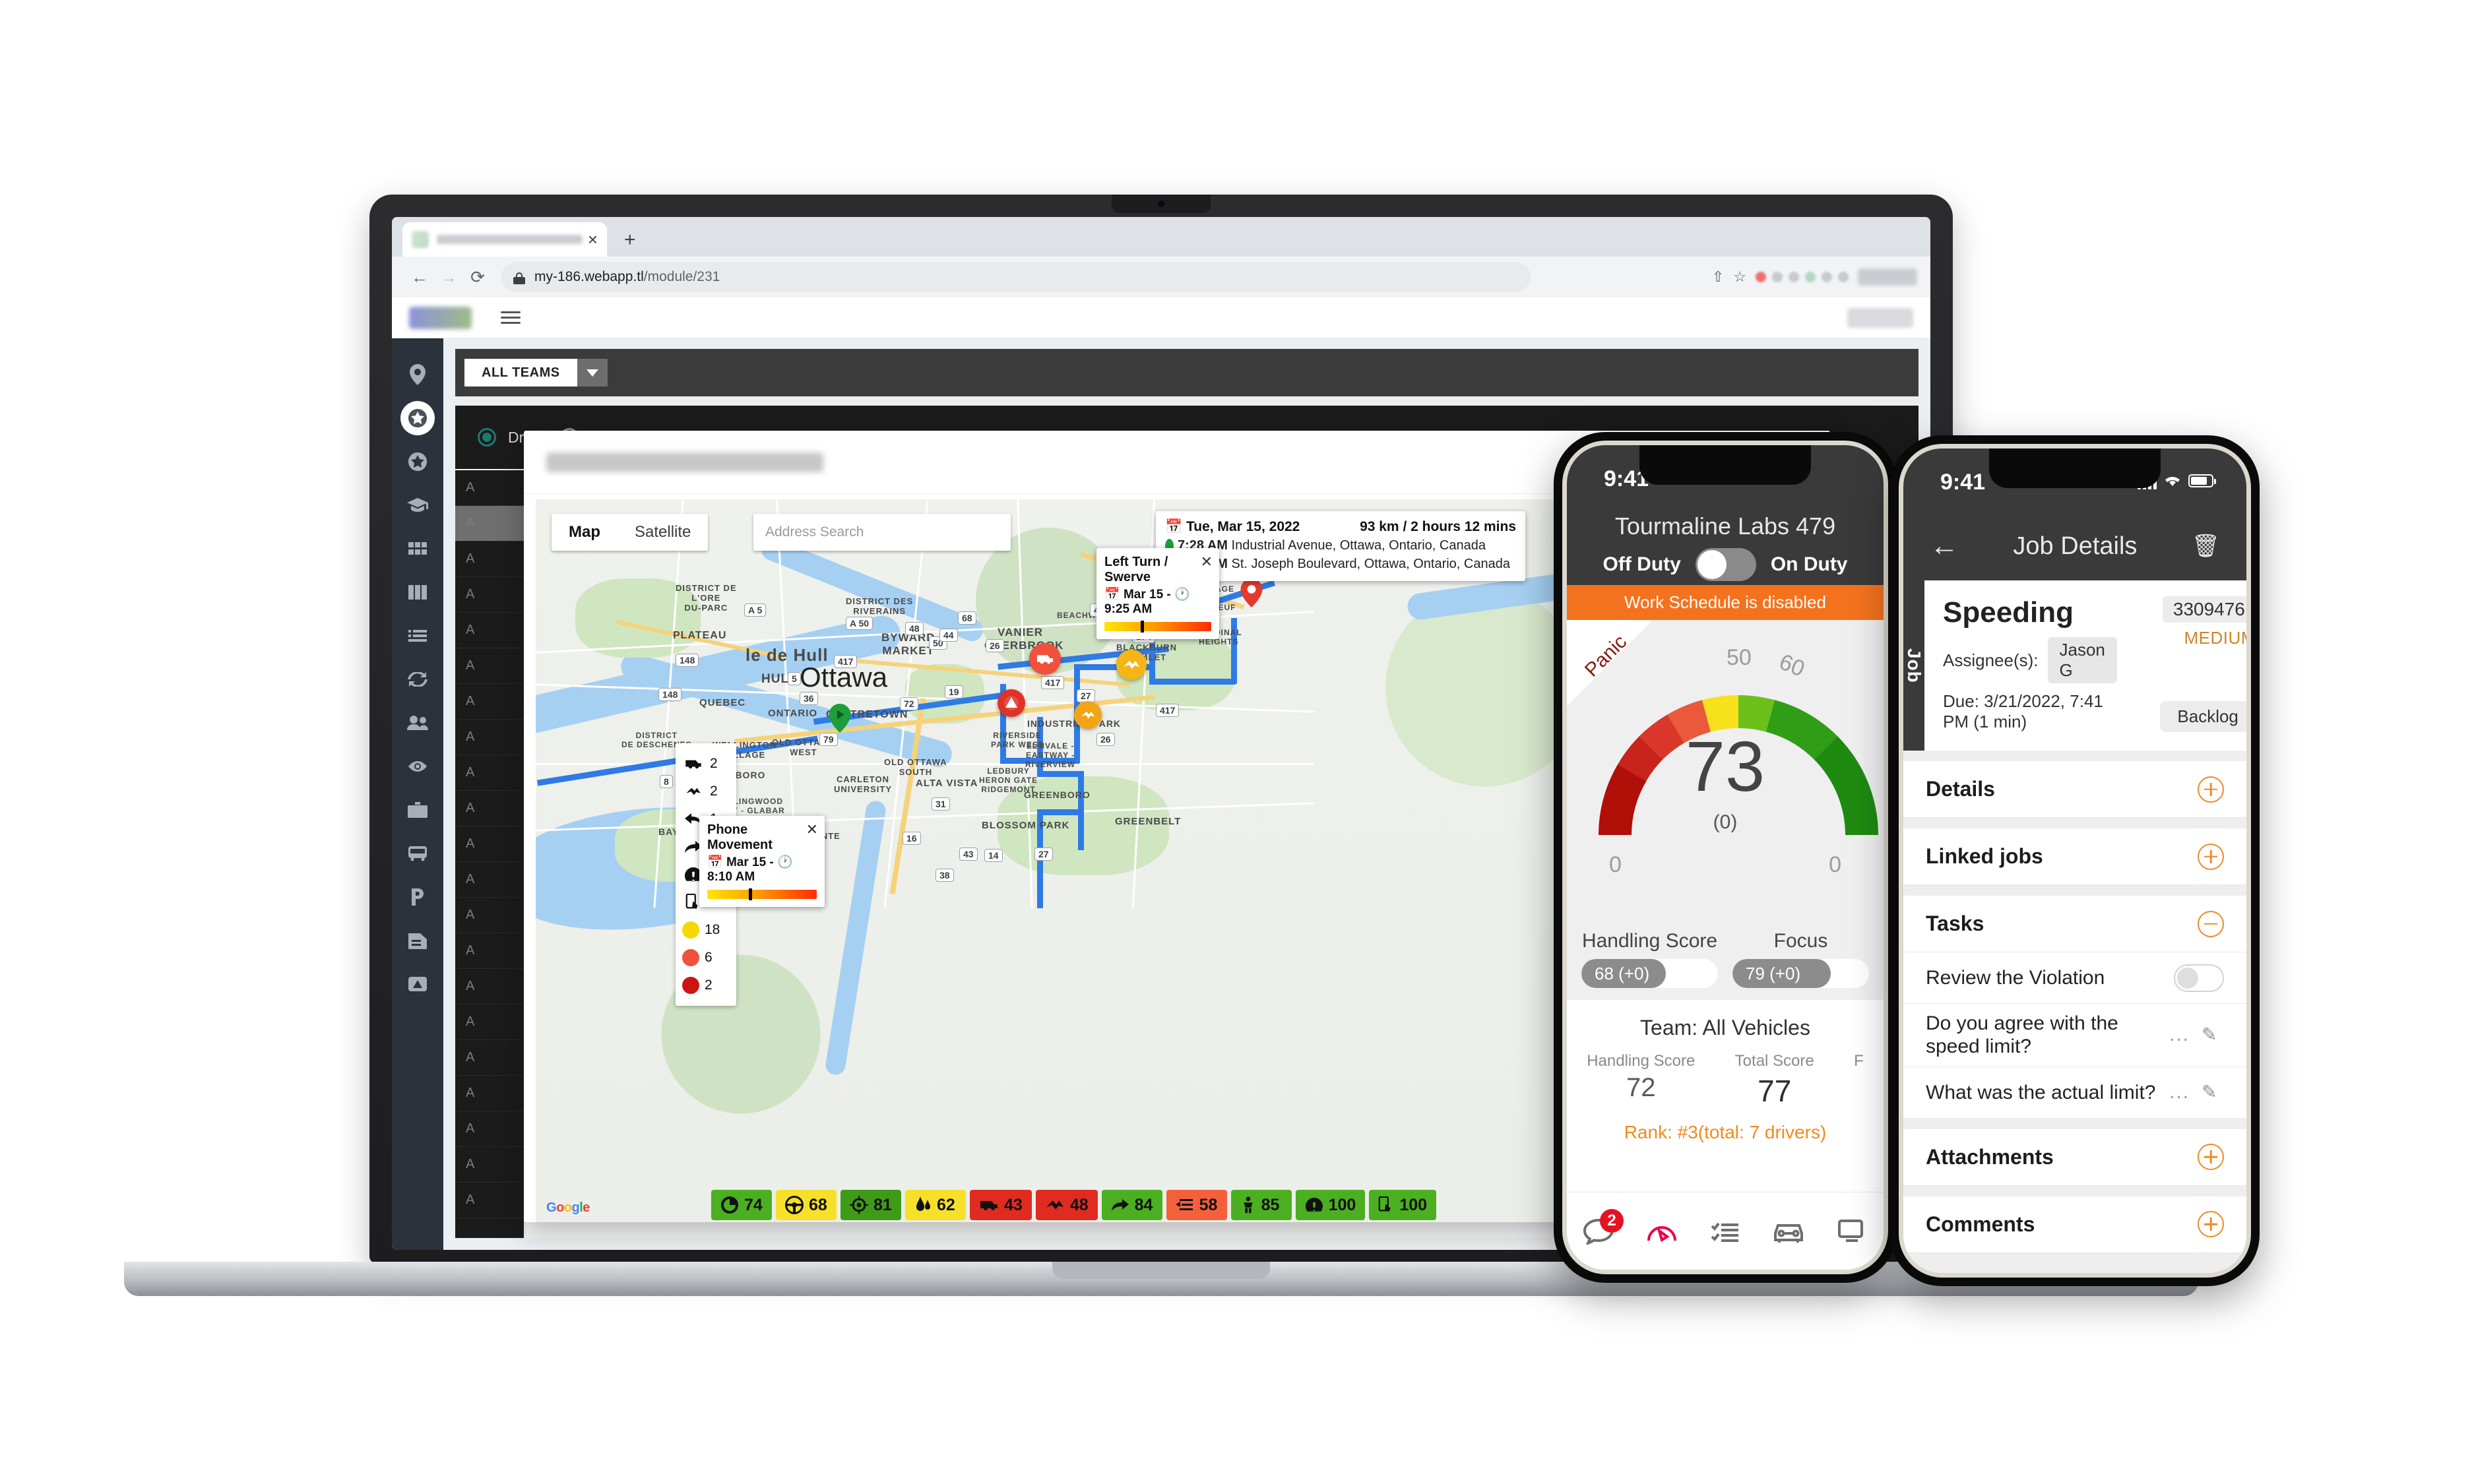 This screenshot has width=2474, height=1484. I want to click on score-badge-seatbelt: 85, so click(1261, 1205).